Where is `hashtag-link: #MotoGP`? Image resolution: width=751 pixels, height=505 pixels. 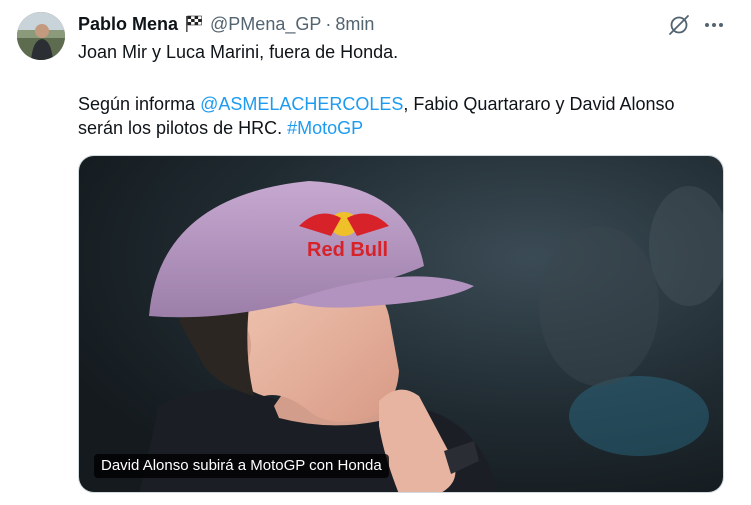 hashtag-link: #MotoGP is located at coordinates (325, 128).